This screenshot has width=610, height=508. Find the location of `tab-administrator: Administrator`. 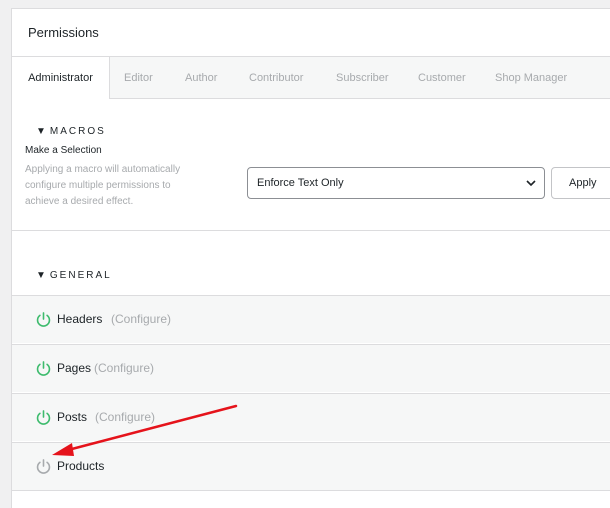

tab-administrator: Administrator is located at coordinates (61, 78).